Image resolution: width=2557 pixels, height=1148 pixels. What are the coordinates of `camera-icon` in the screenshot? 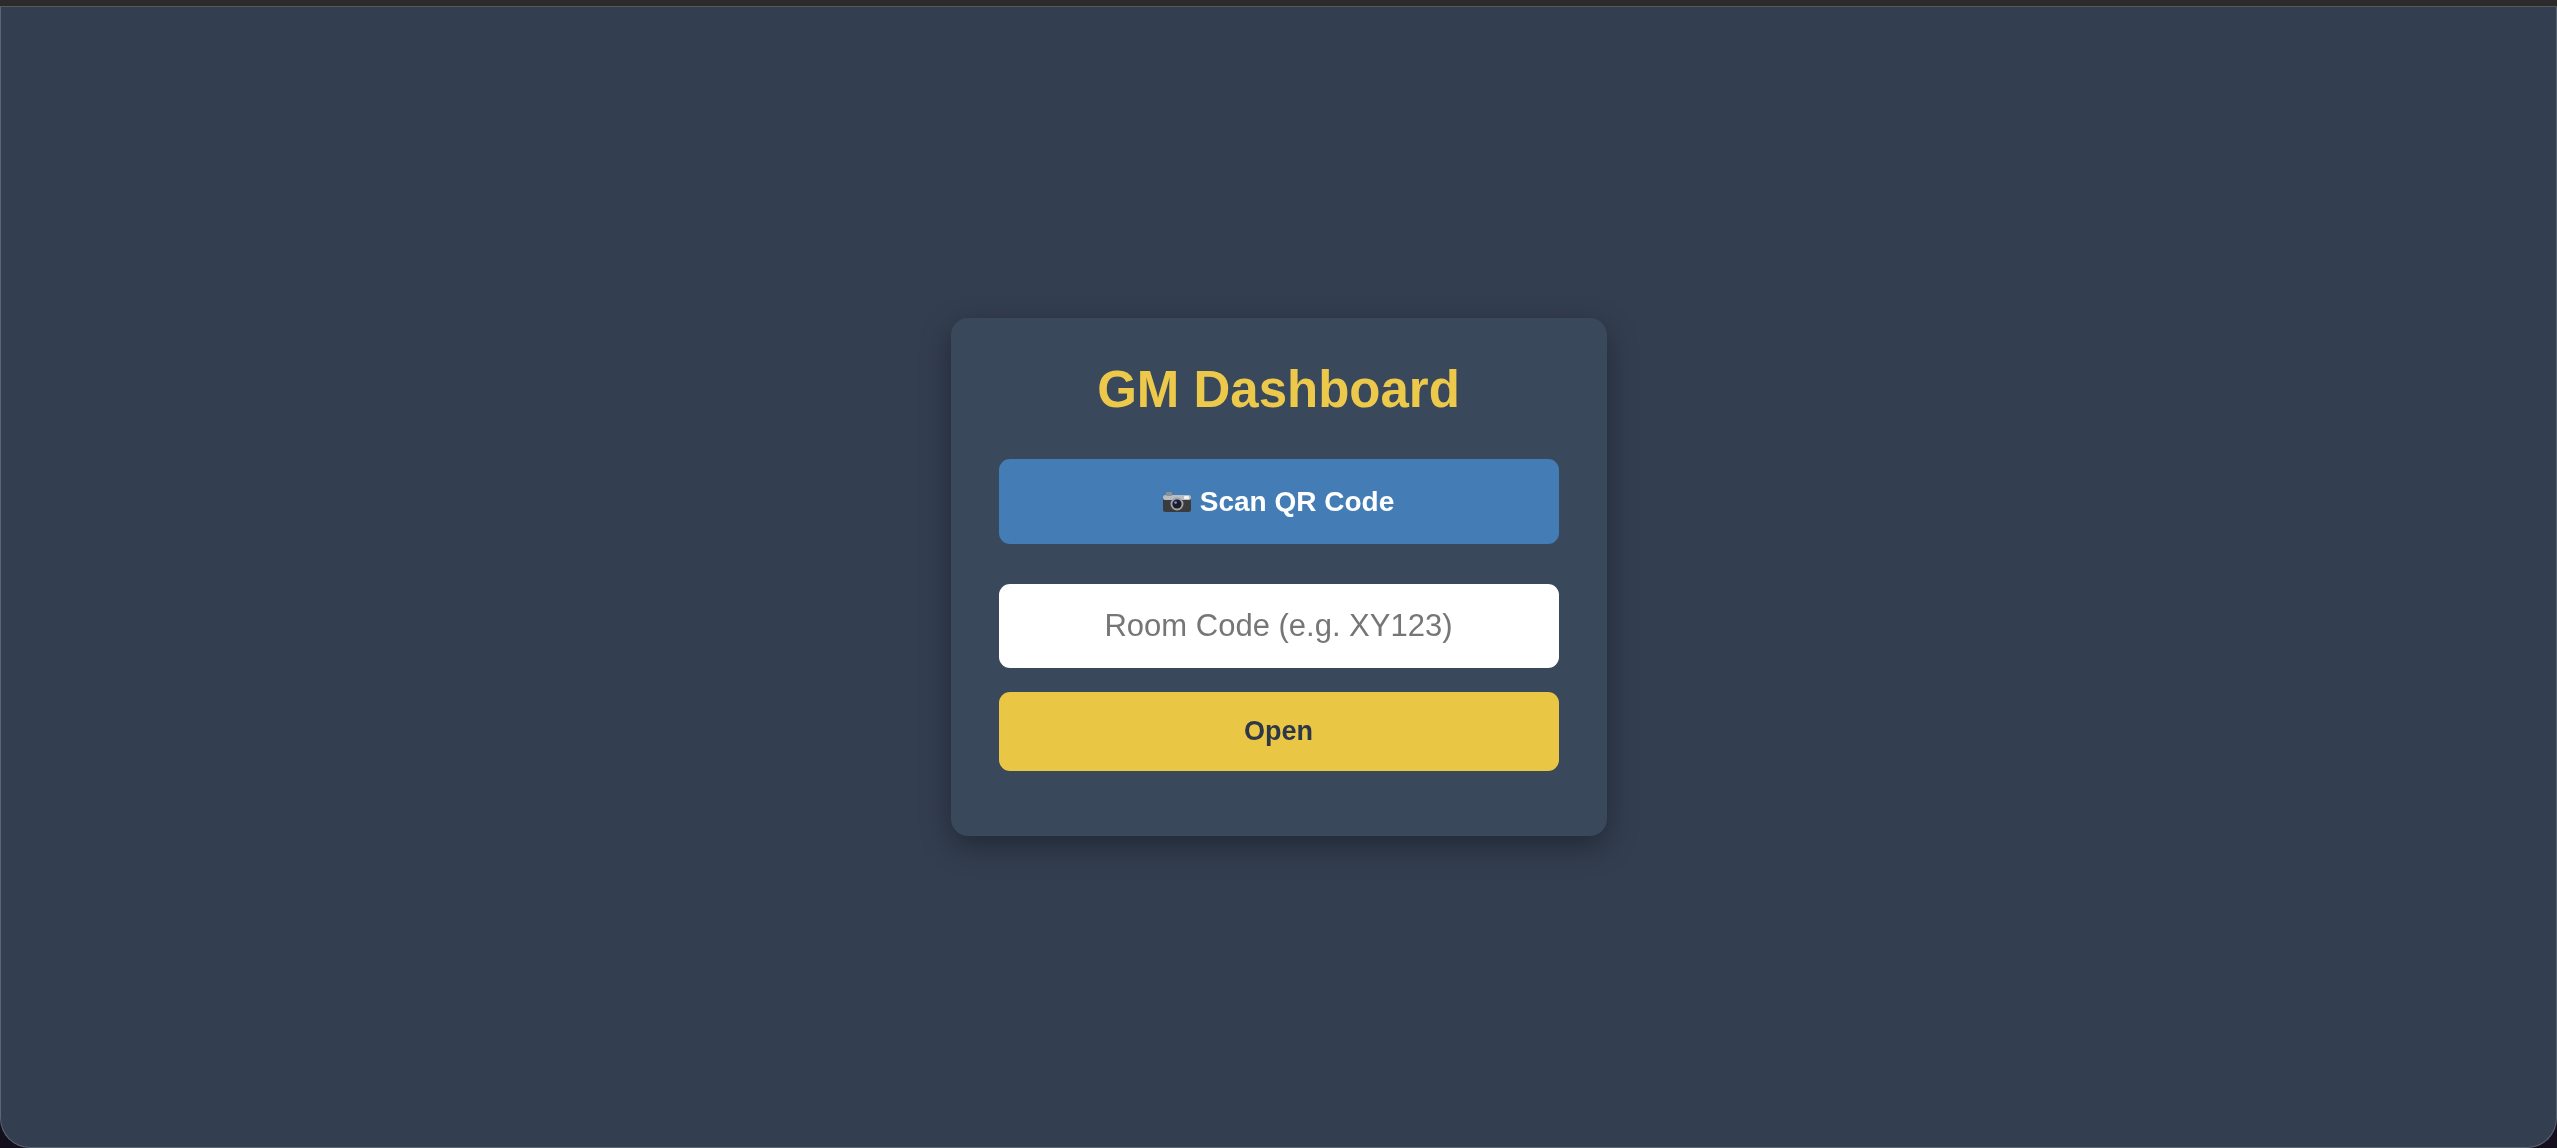 It's located at (1176, 501).